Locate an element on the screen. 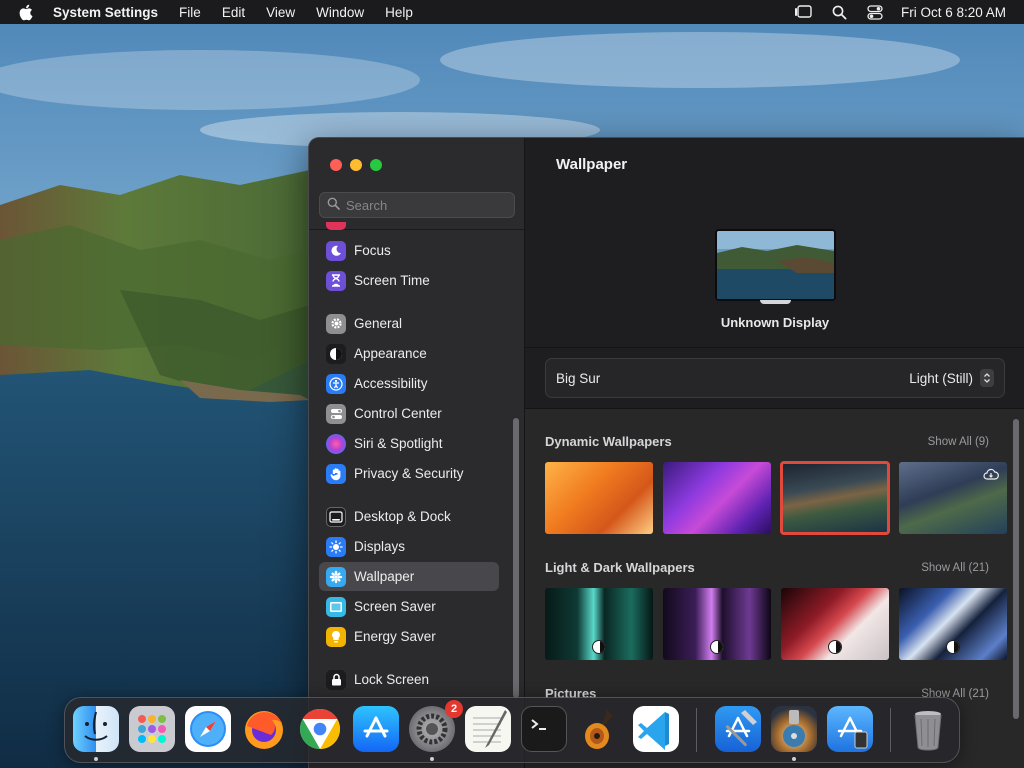  display-preview-image is located at coordinates (775, 265).